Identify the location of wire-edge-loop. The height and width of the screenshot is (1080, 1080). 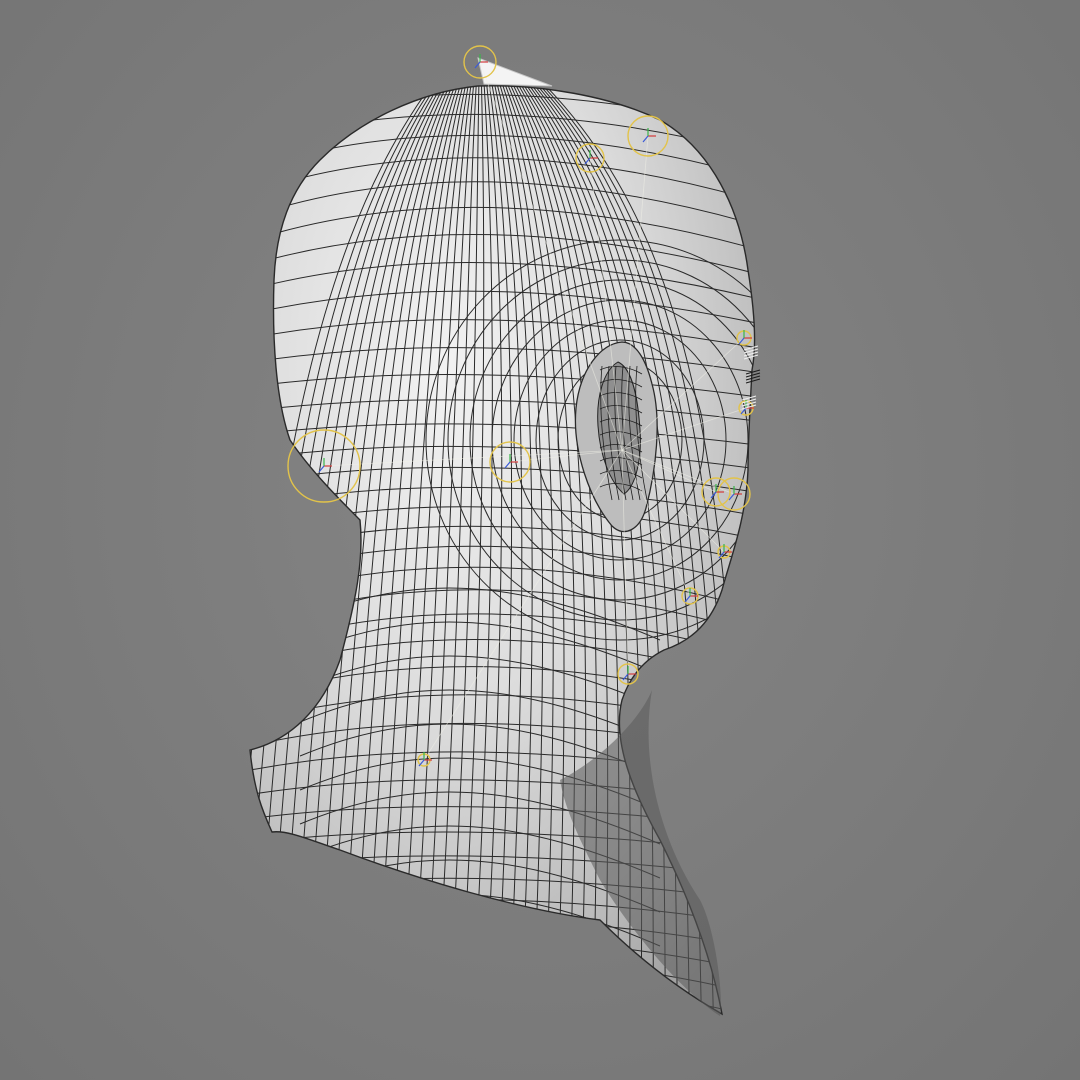
(502, 1006).